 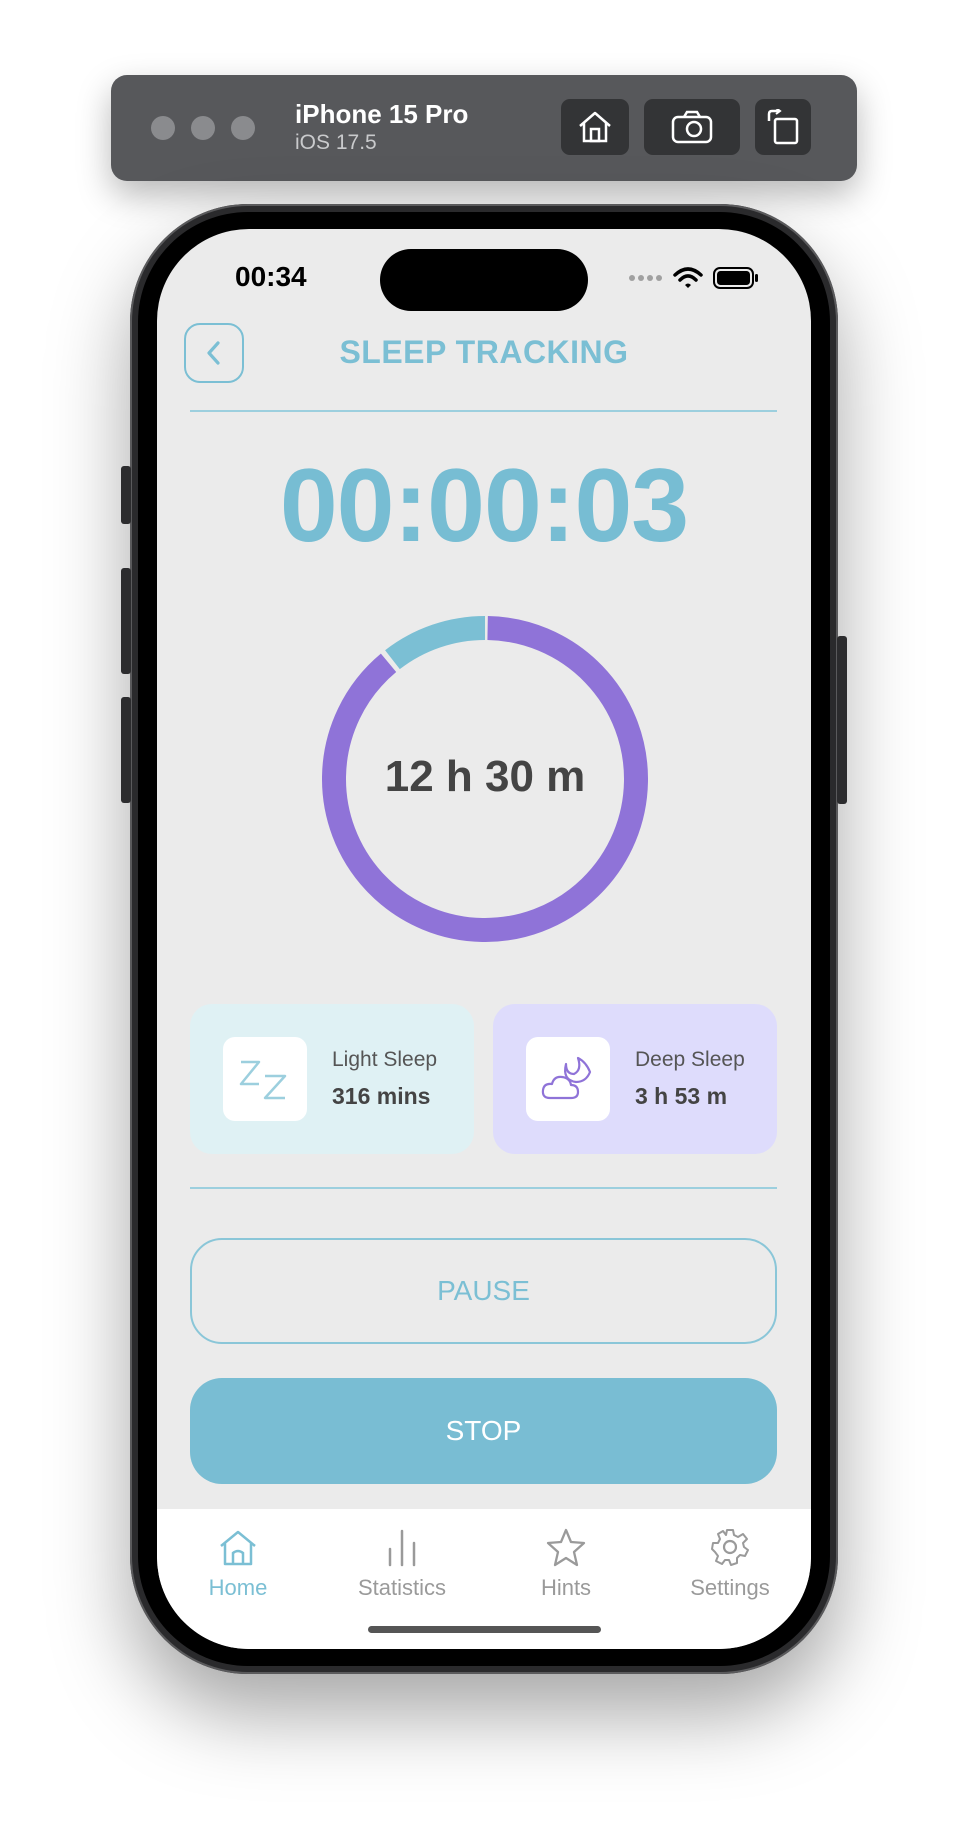 I want to click on rotate-button, so click(x=783, y=127).